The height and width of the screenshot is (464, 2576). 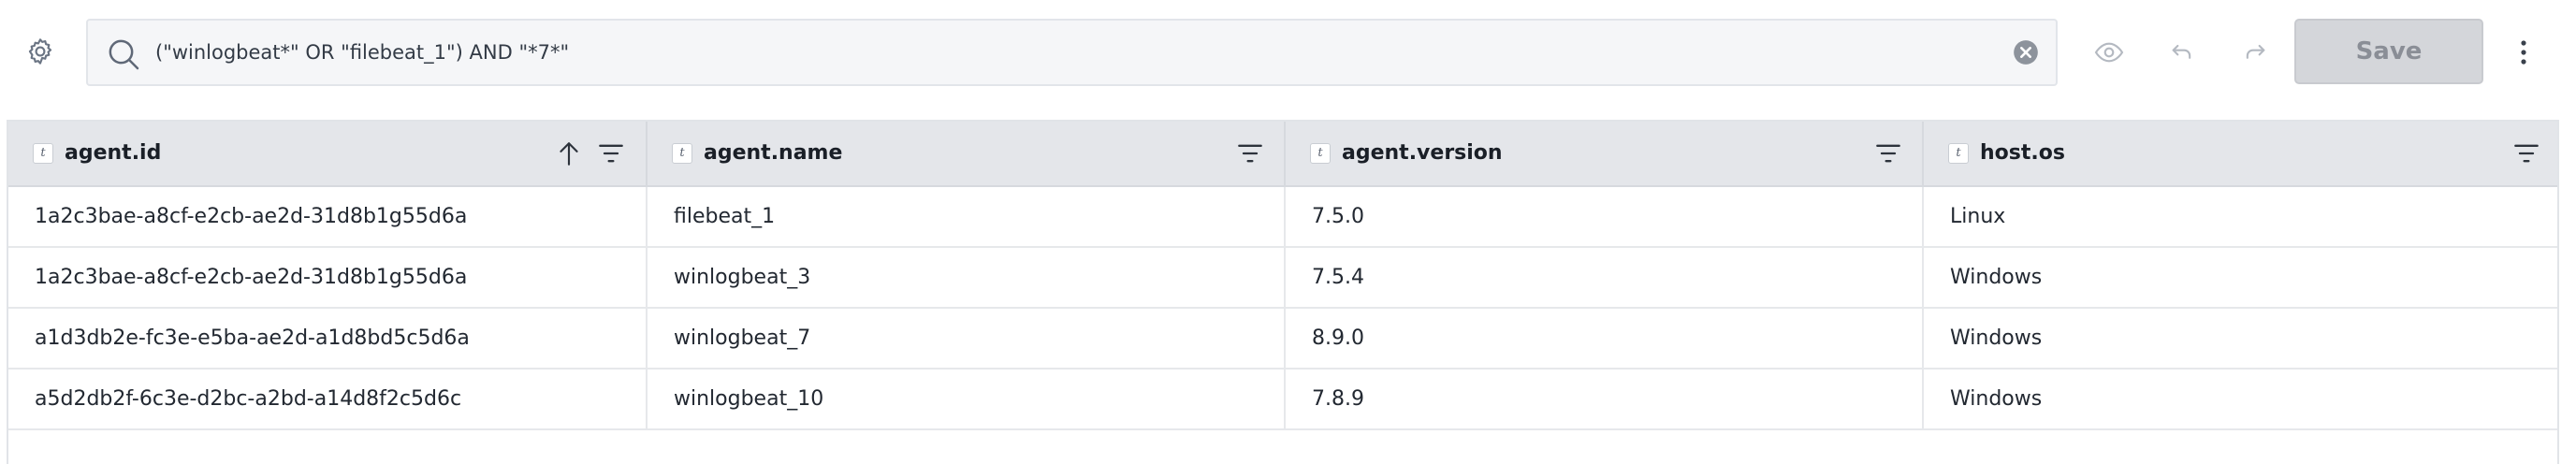 I want to click on eye-icon, so click(x=2109, y=52).